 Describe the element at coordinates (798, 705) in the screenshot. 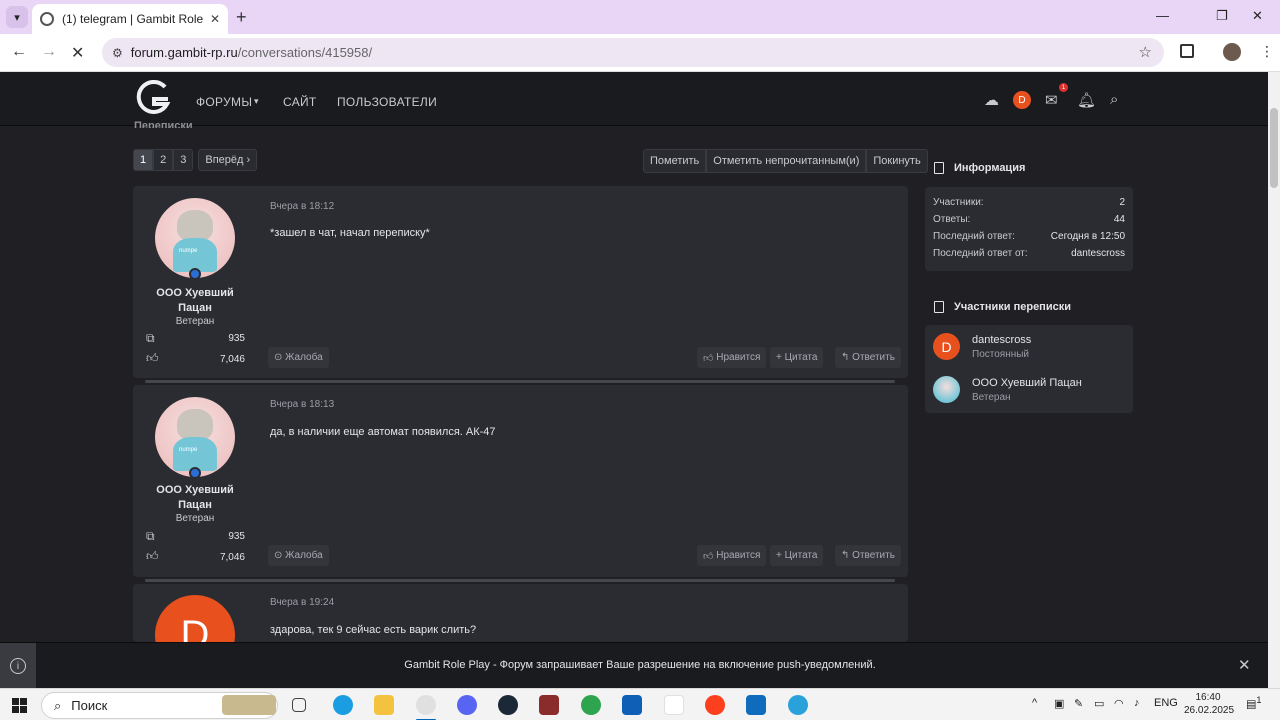

I see `telegram-icon` at that location.